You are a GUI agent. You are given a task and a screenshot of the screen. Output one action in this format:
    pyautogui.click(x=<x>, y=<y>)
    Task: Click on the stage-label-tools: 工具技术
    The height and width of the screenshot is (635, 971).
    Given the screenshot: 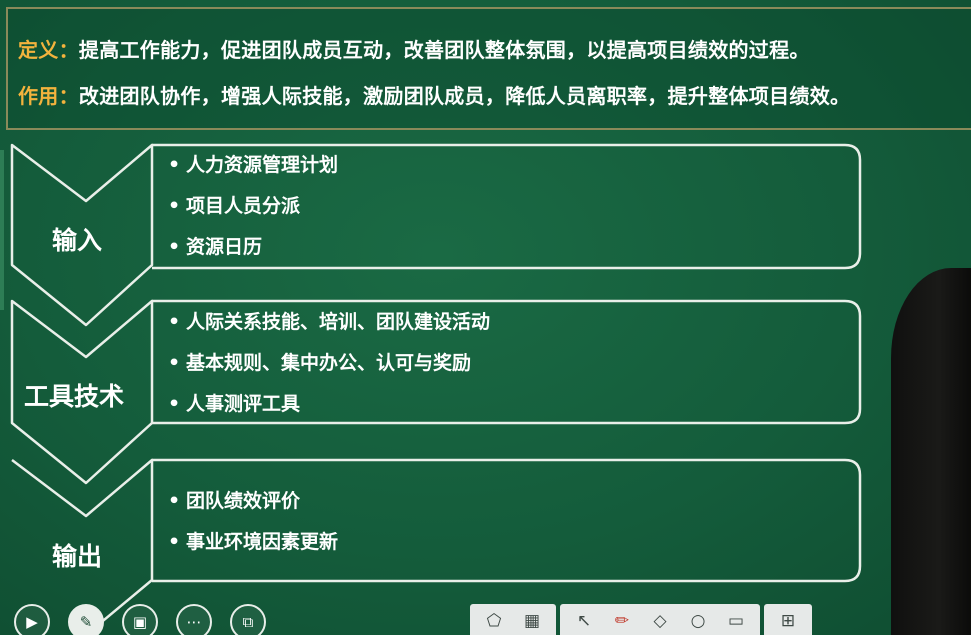 What is the action you would take?
    pyautogui.click(x=74, y=396)
    